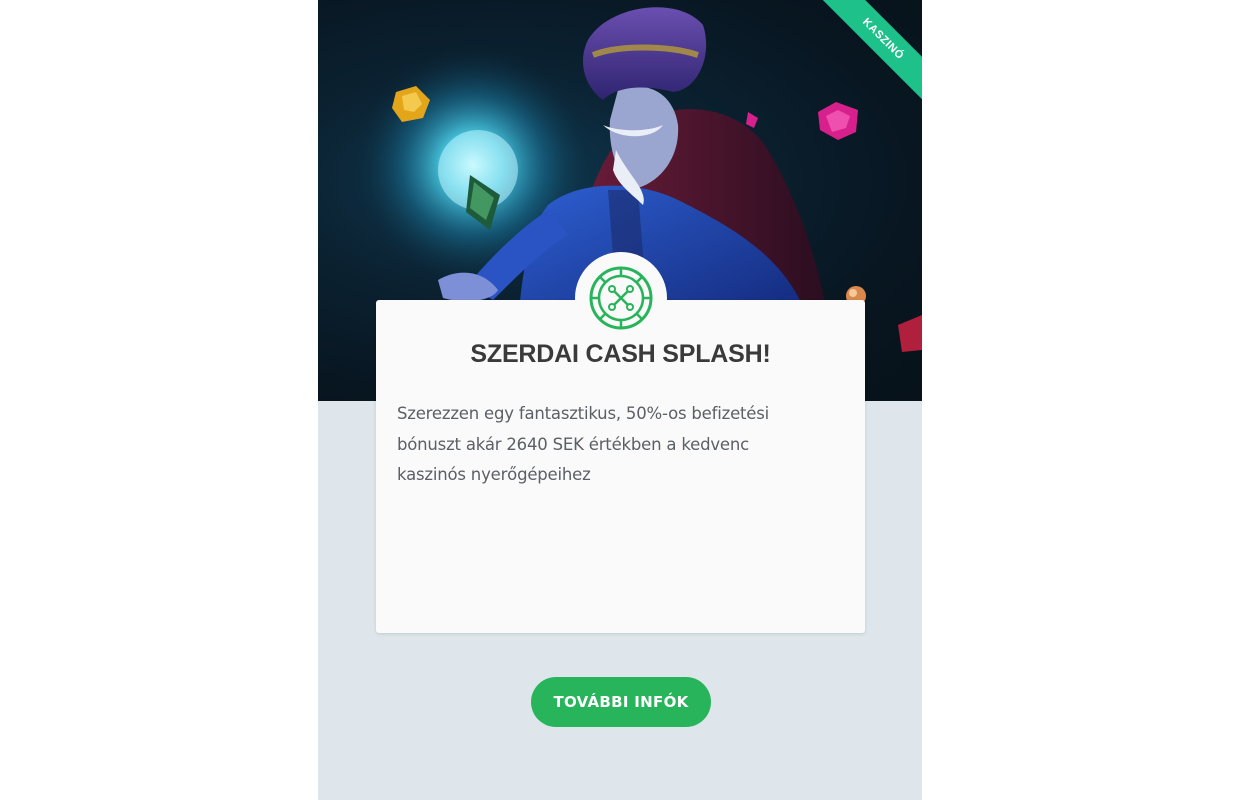  I want to click on more-info-button: TOVÁBBI INFÓK, so click(621, 702).